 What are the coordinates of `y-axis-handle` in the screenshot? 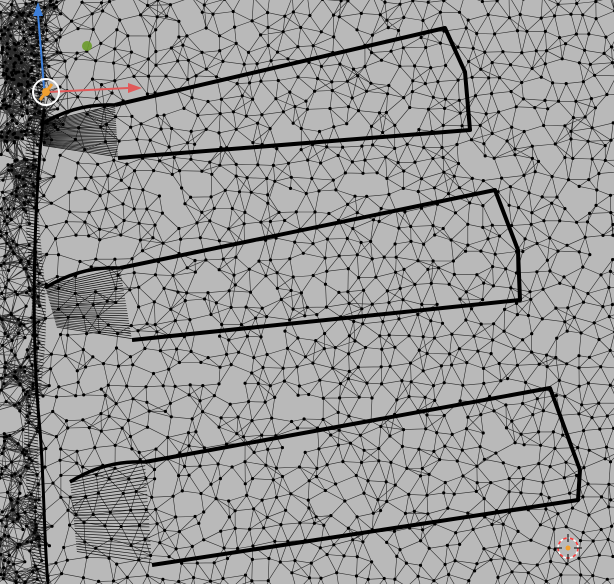 It's located at (87, 46).